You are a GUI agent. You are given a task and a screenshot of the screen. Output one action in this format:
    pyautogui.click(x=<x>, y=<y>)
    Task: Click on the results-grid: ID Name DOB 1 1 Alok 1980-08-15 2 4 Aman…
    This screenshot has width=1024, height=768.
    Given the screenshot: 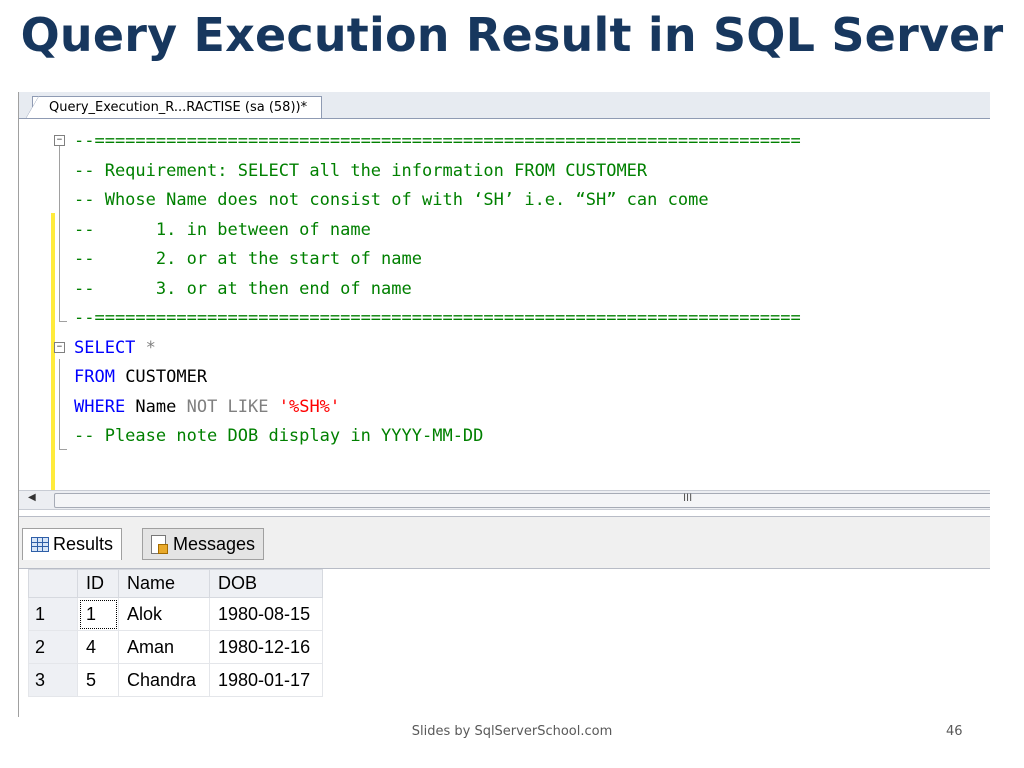 What is the action you would take?
    pyautogui.click(x=175, y=633)
    